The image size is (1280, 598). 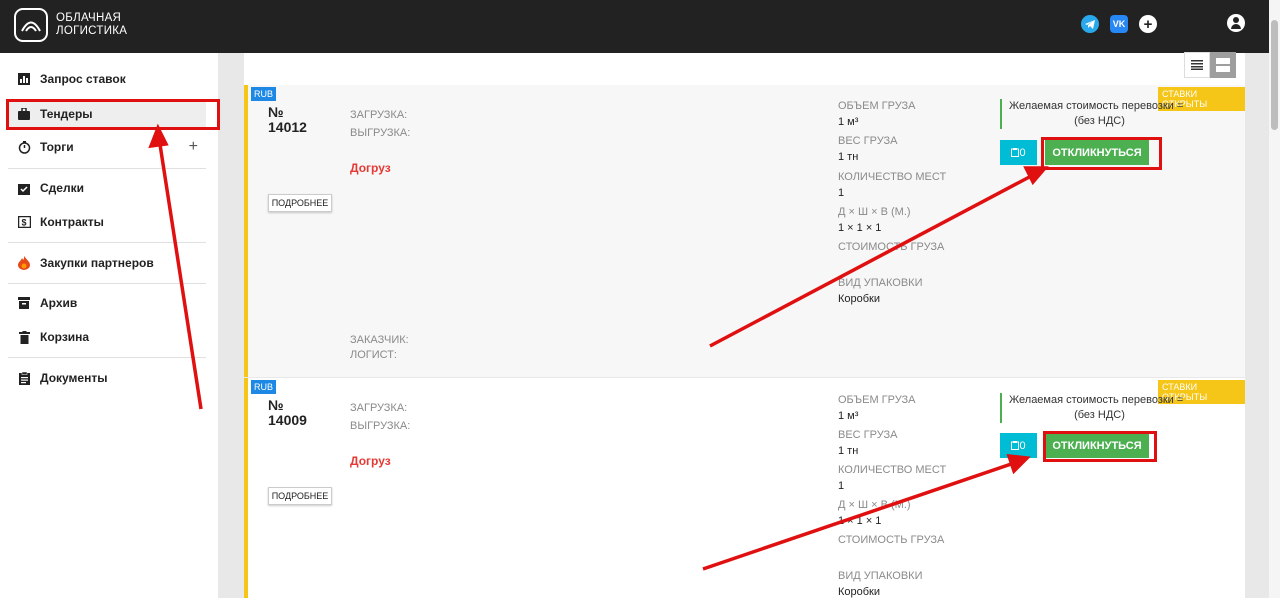 I want to click on sidebar-item-label: Запрос ставок, so click(x=83, y=79).